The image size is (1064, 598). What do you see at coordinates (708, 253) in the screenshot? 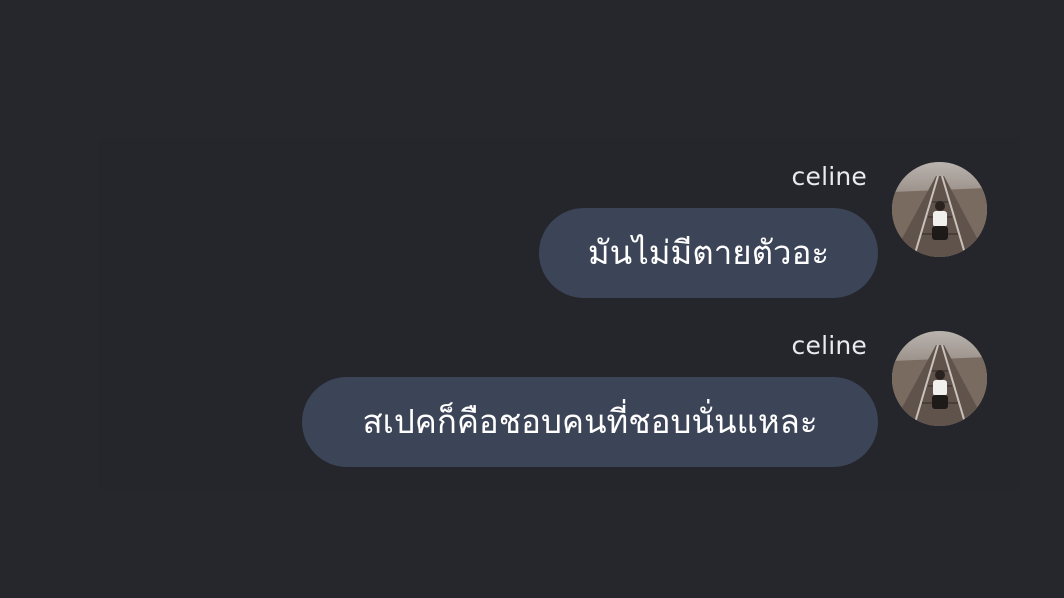
I see `message-bubble: มันไม่มีตายตัวอะ` at bounding box center [708, 253].